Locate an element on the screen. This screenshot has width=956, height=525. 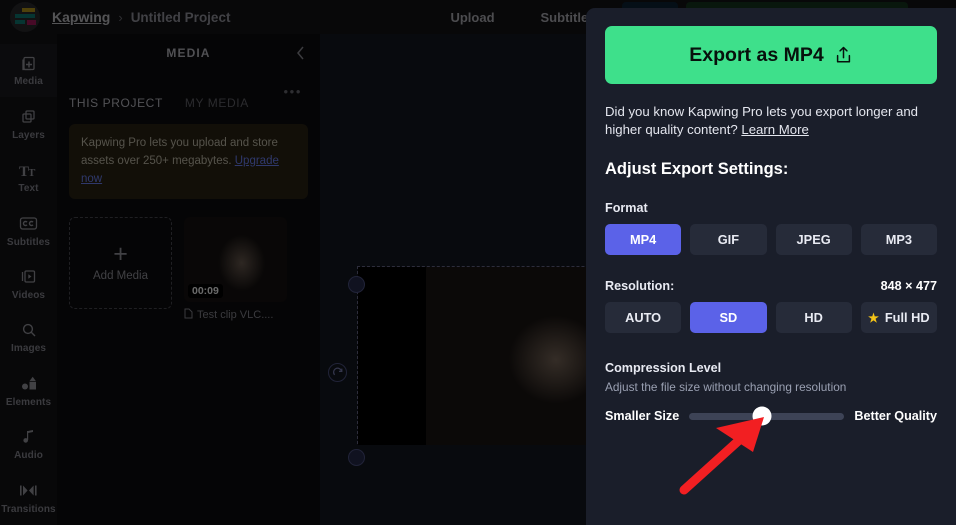
kapwing-logo-icon is located at coordinates (25, 17).